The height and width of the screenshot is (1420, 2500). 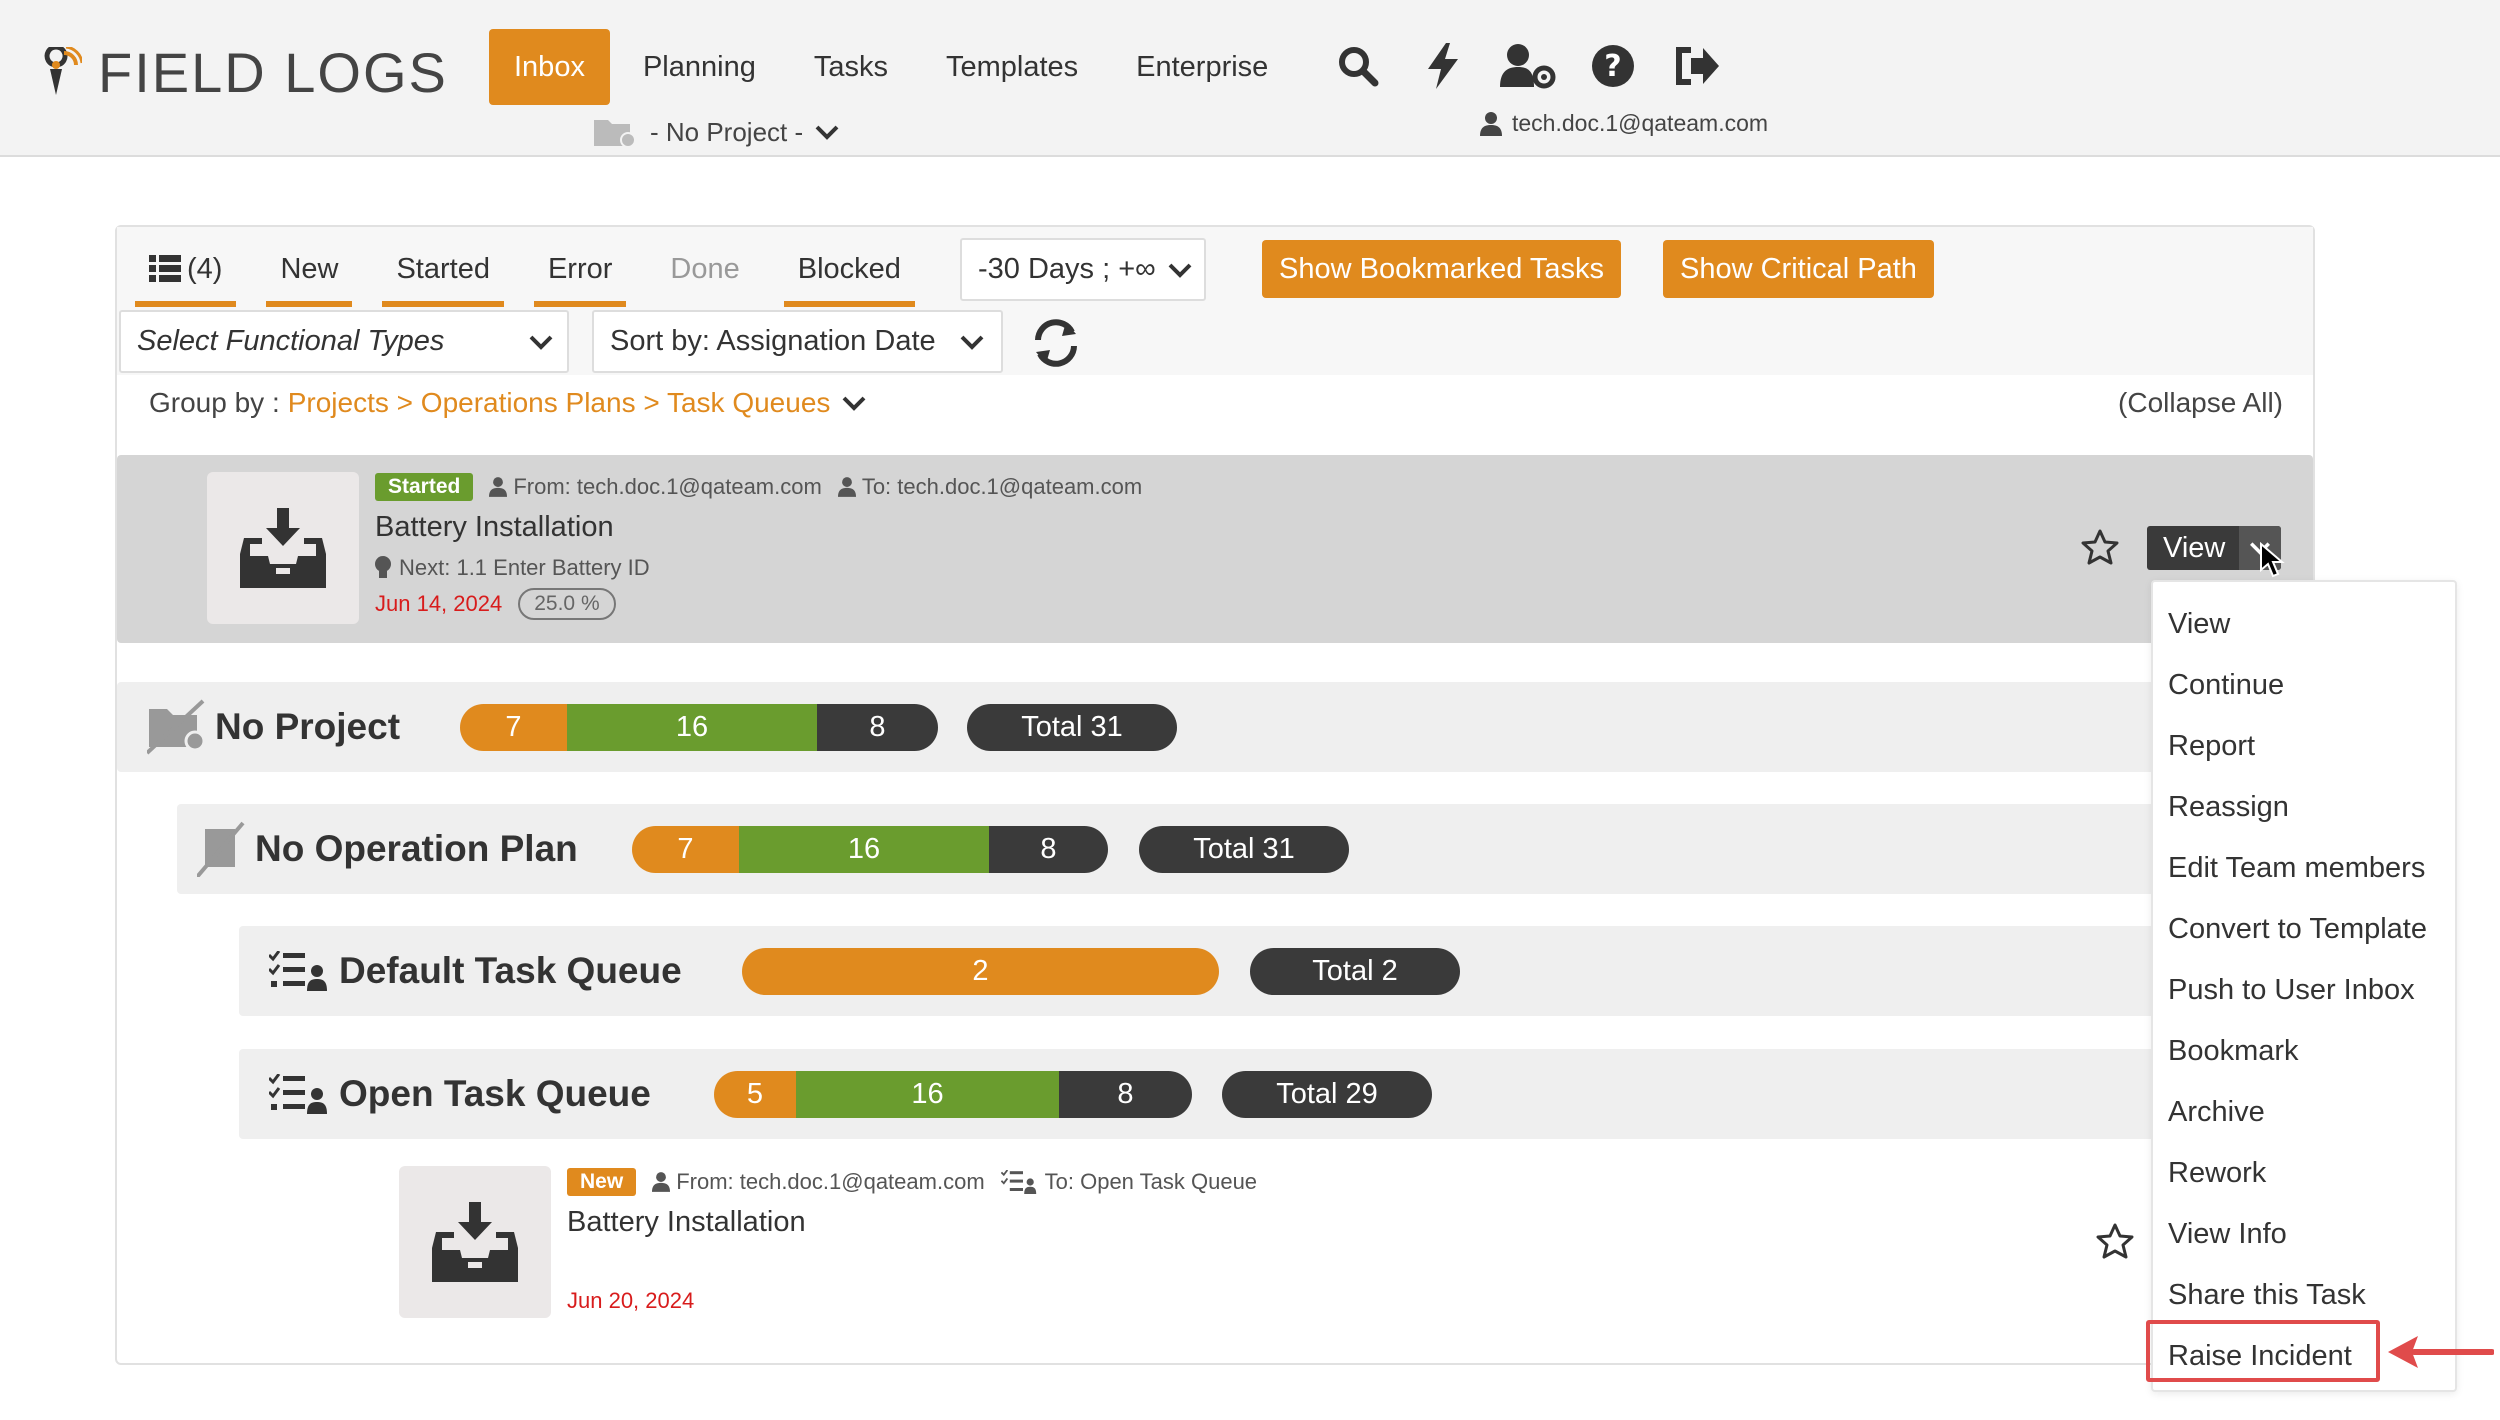 What do you see at coordinates (1443, 66) in the screenshot?
I see `lightning-icon` at bounding box center [1443, 66].